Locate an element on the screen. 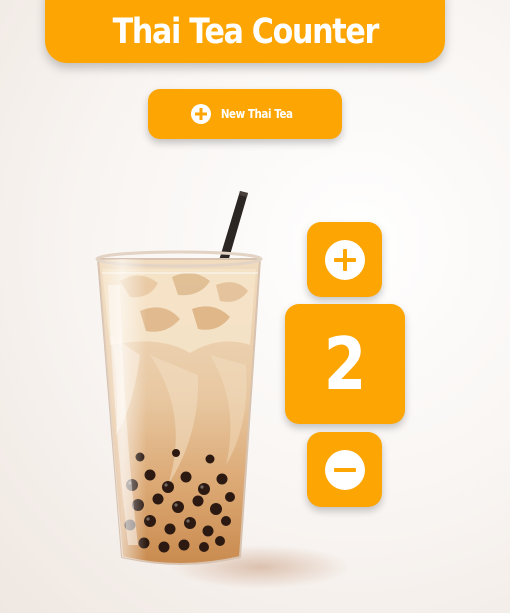  minus-circle-icon is located at coordinates (344, 469).